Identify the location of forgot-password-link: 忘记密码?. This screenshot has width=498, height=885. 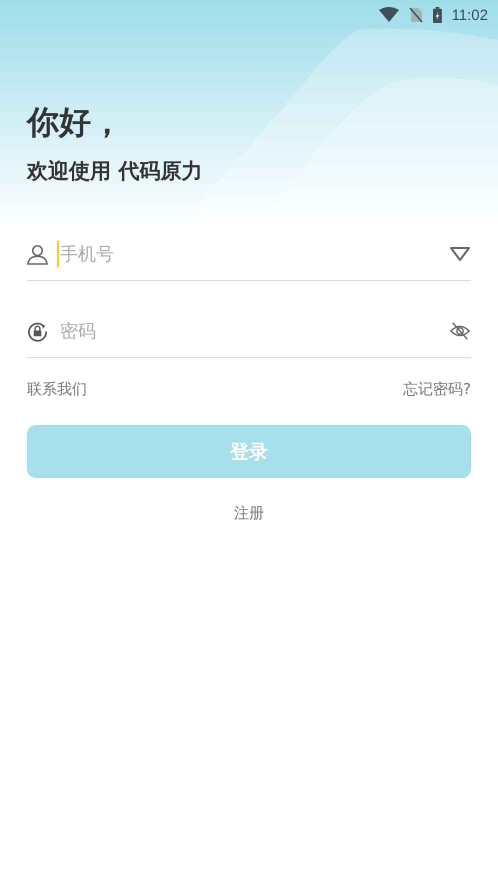
(437, 389).